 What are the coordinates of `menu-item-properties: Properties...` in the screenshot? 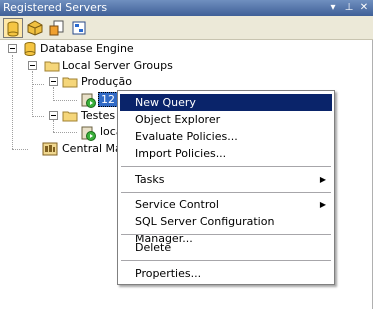 It's located at (226, 273).